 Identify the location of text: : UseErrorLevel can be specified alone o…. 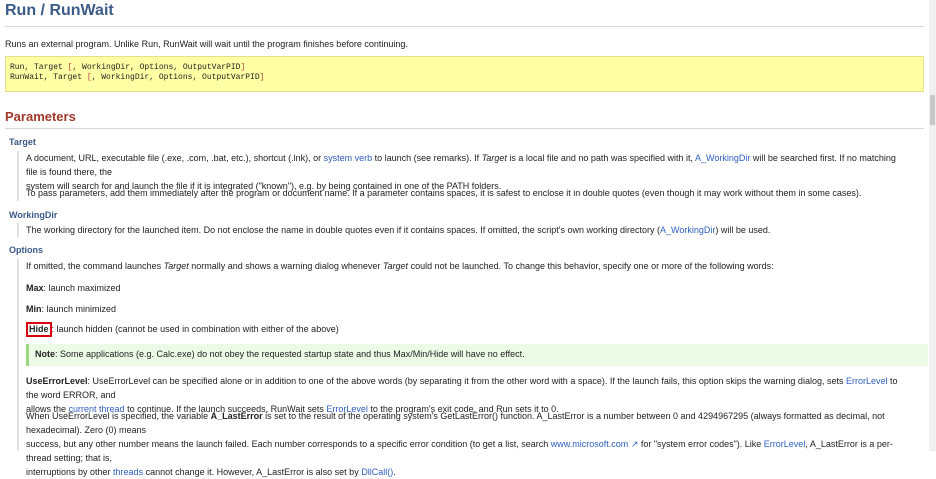
(466, 381).